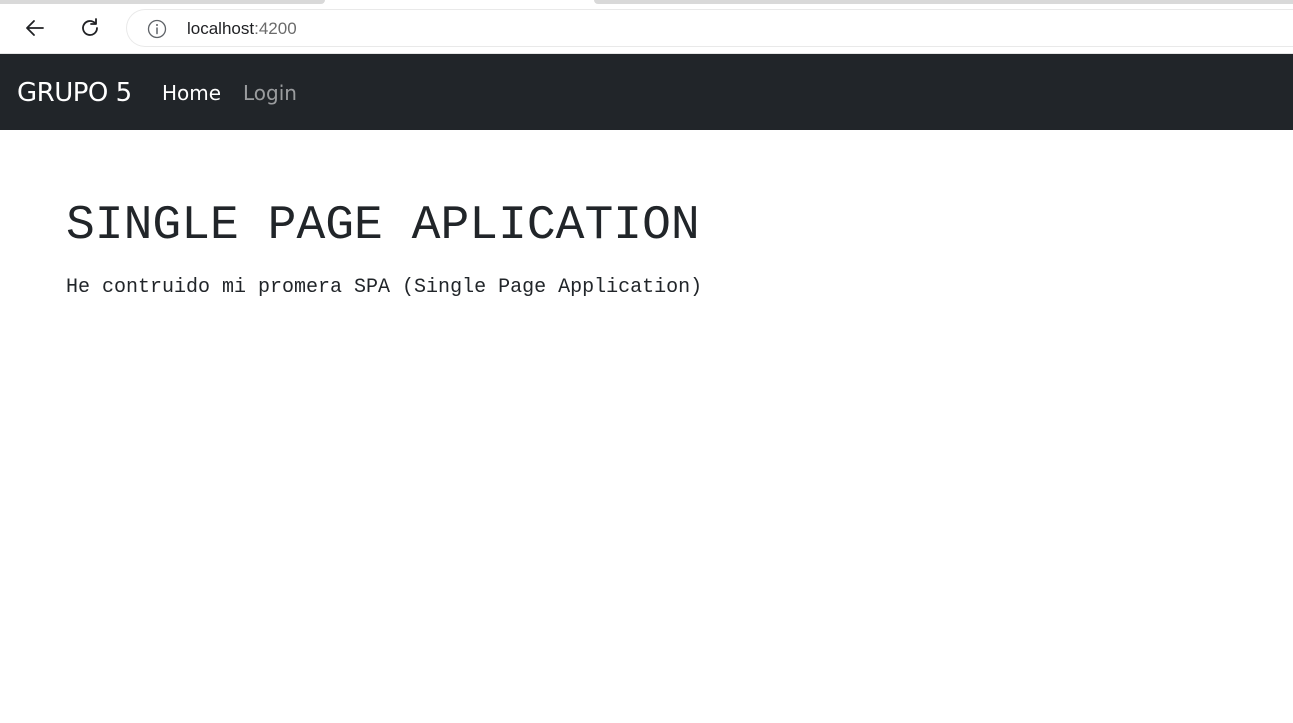  What do you see at coordinates (270, 92) in the screenshot?
I see `nav-link-login: Login` at bounding box center [270, 92].